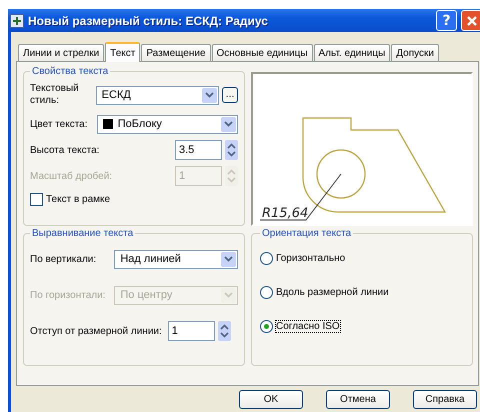  Describe the element at coordinates (61, 52) in the screenshot. I see `tab: Линии и стрелки` at that location.